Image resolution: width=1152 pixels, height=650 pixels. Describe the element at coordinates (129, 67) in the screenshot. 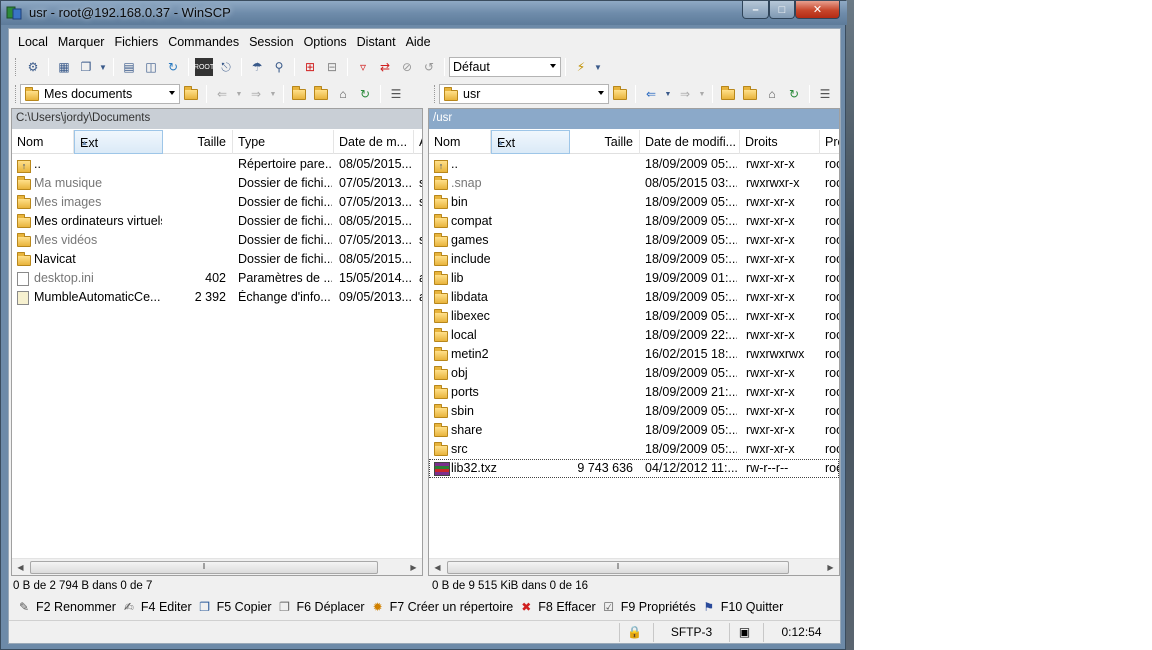

I see `queue-icon: ▤` at that location.